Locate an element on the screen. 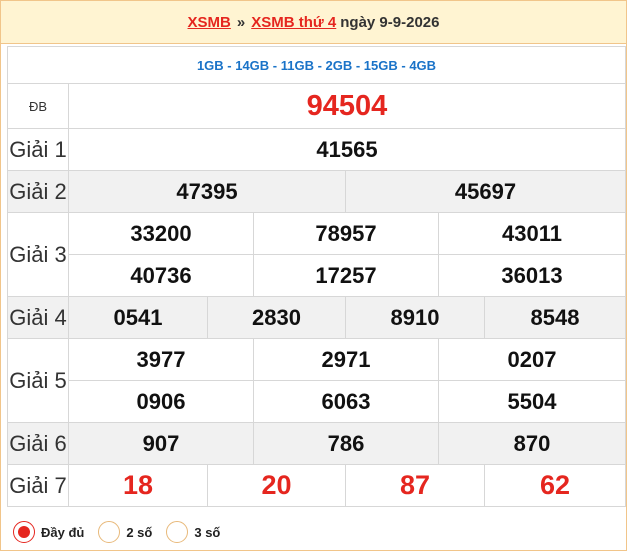  prize-codes: 1GB - 14GB - 11GB - 2GB - 15GB - 4GB is located at coordinates (316, 65).